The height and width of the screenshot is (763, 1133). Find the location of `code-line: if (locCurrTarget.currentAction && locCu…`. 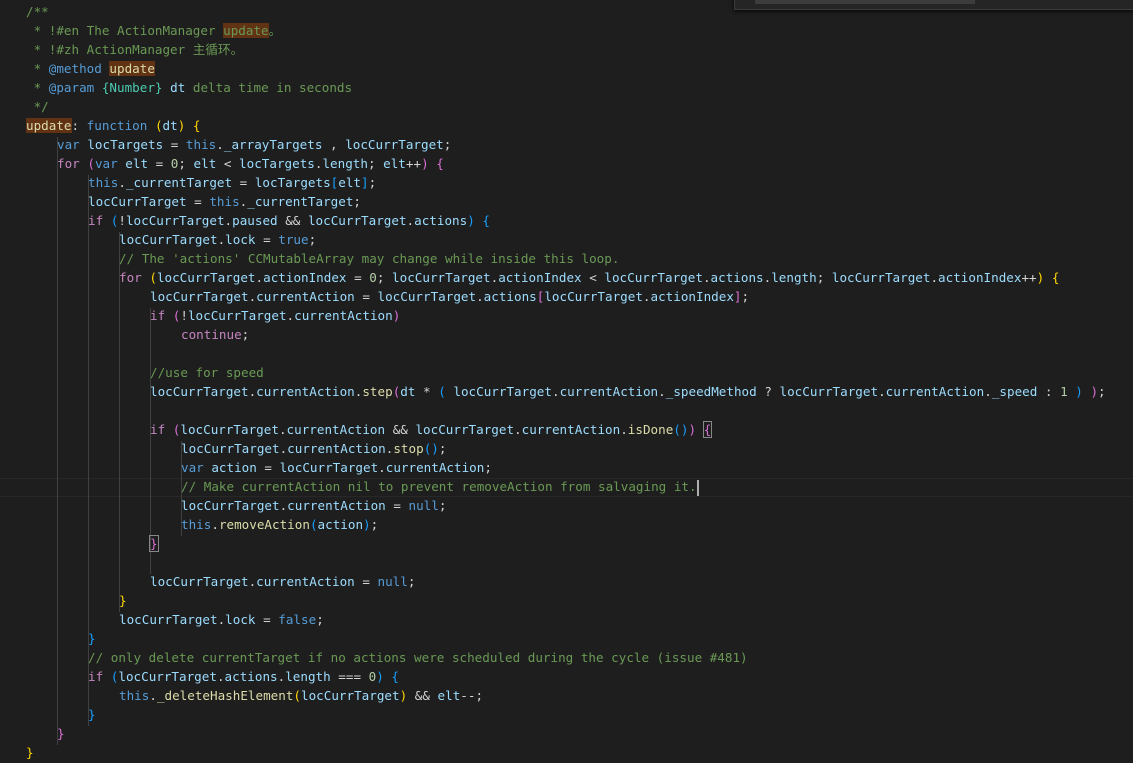

code-line: if (locCurrTarget.currentAction && locCu… is located at coordinates (431, 429).